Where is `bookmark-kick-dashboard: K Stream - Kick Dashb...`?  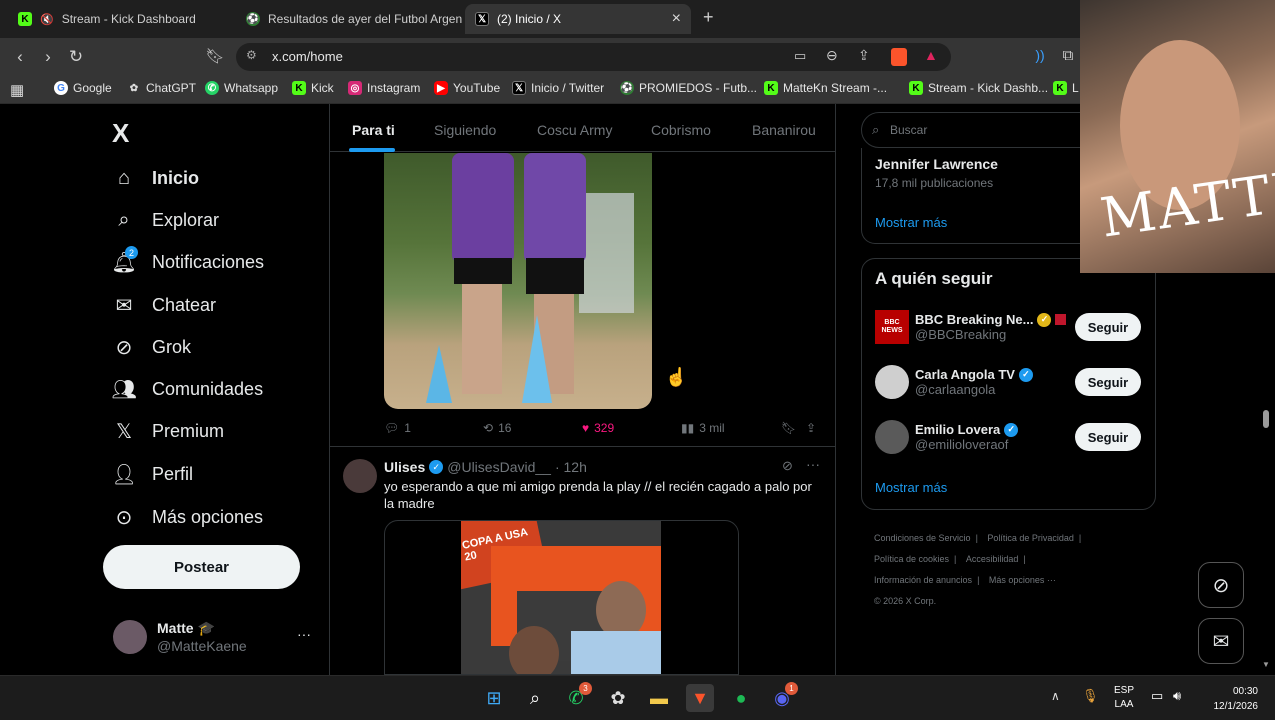 bookmark-kick-dashboard: K Stream - Kick Dashb... is located at coordinates (978, 88).